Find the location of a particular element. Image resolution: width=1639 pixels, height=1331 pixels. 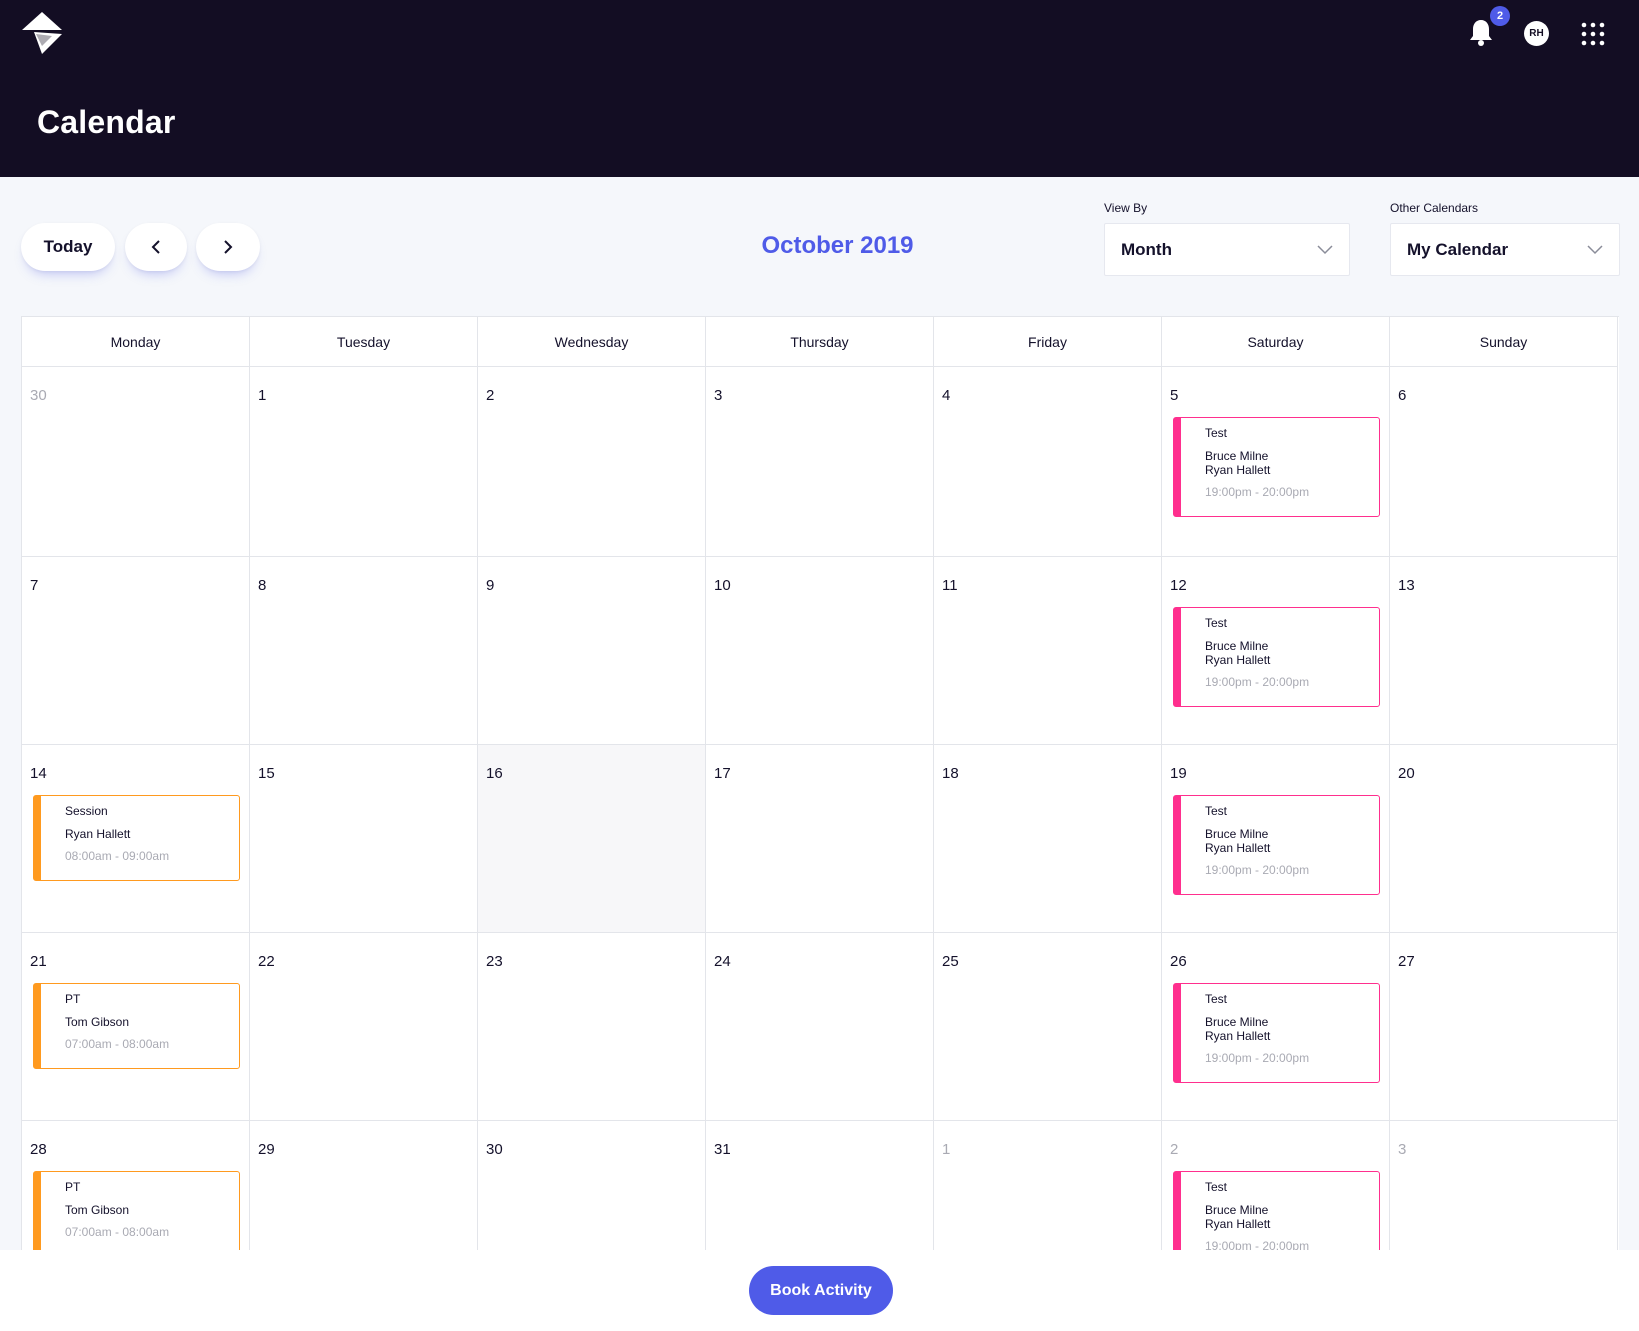

other-calendars-label: Other Calendars is located at coordinates (1434, 208).